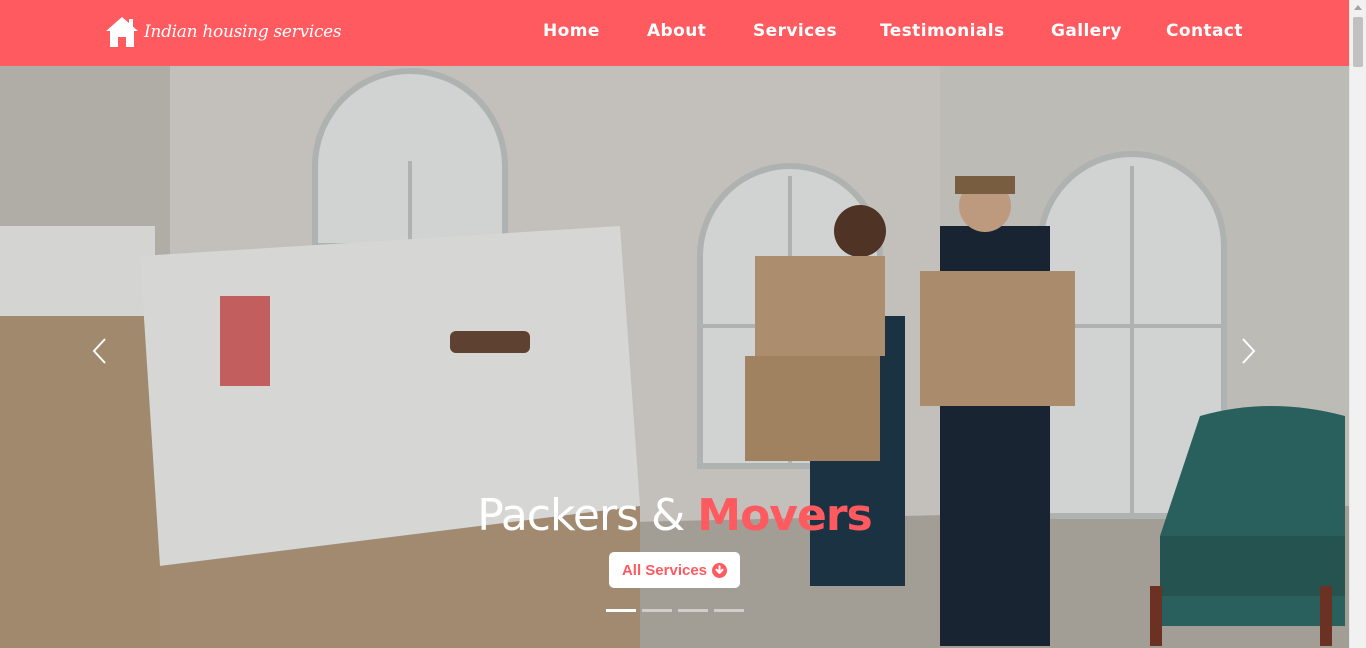 Image resolution: width=1366 pixels, height=648 pixels. I want to click on headline-accent: Movers, so click(784, 515).